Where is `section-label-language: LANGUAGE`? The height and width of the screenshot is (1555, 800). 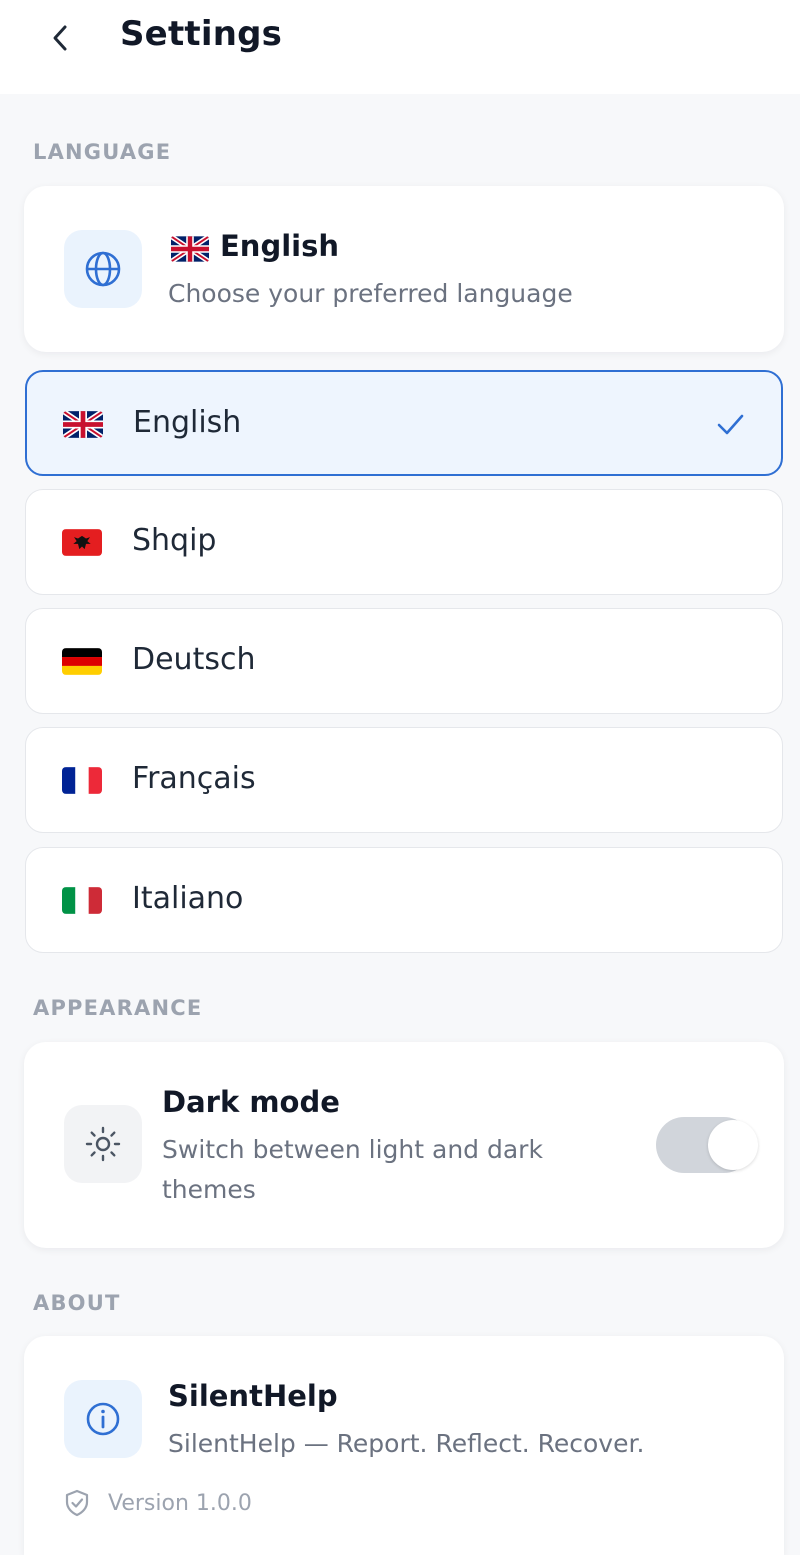 section-label-language: LANGUAGE is located at coordinates (102, 152).